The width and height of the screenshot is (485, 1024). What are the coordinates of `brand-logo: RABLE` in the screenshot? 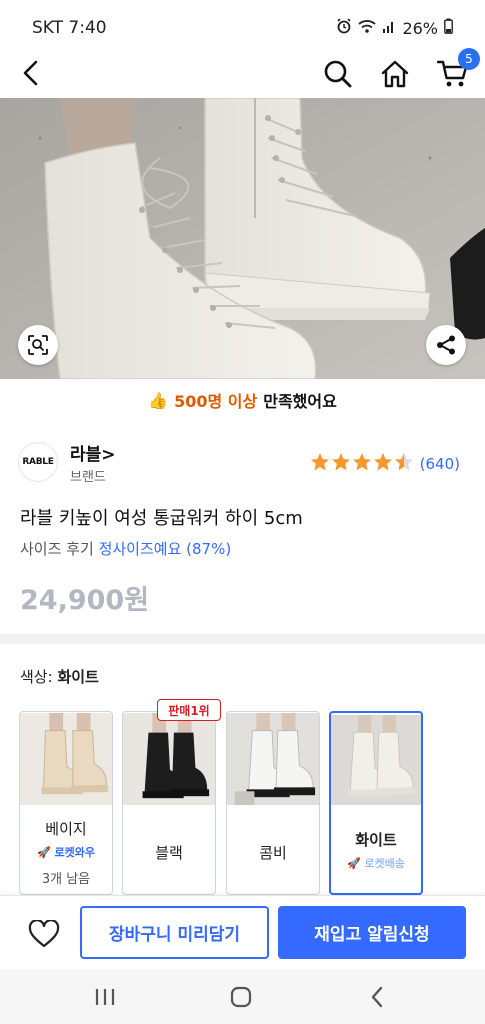 It's located at (38, 462).